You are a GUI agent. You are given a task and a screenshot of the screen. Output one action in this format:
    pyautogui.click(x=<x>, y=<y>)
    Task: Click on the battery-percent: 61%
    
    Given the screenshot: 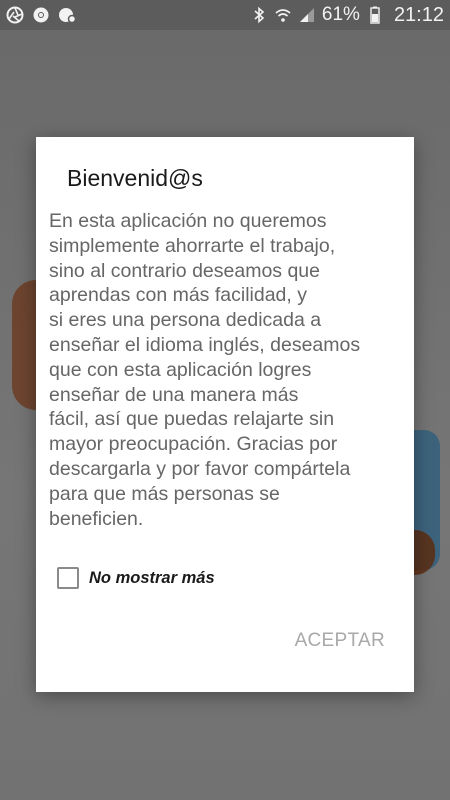 What is the action you would take?
    pyautogui.click(x=340, y=14)
    